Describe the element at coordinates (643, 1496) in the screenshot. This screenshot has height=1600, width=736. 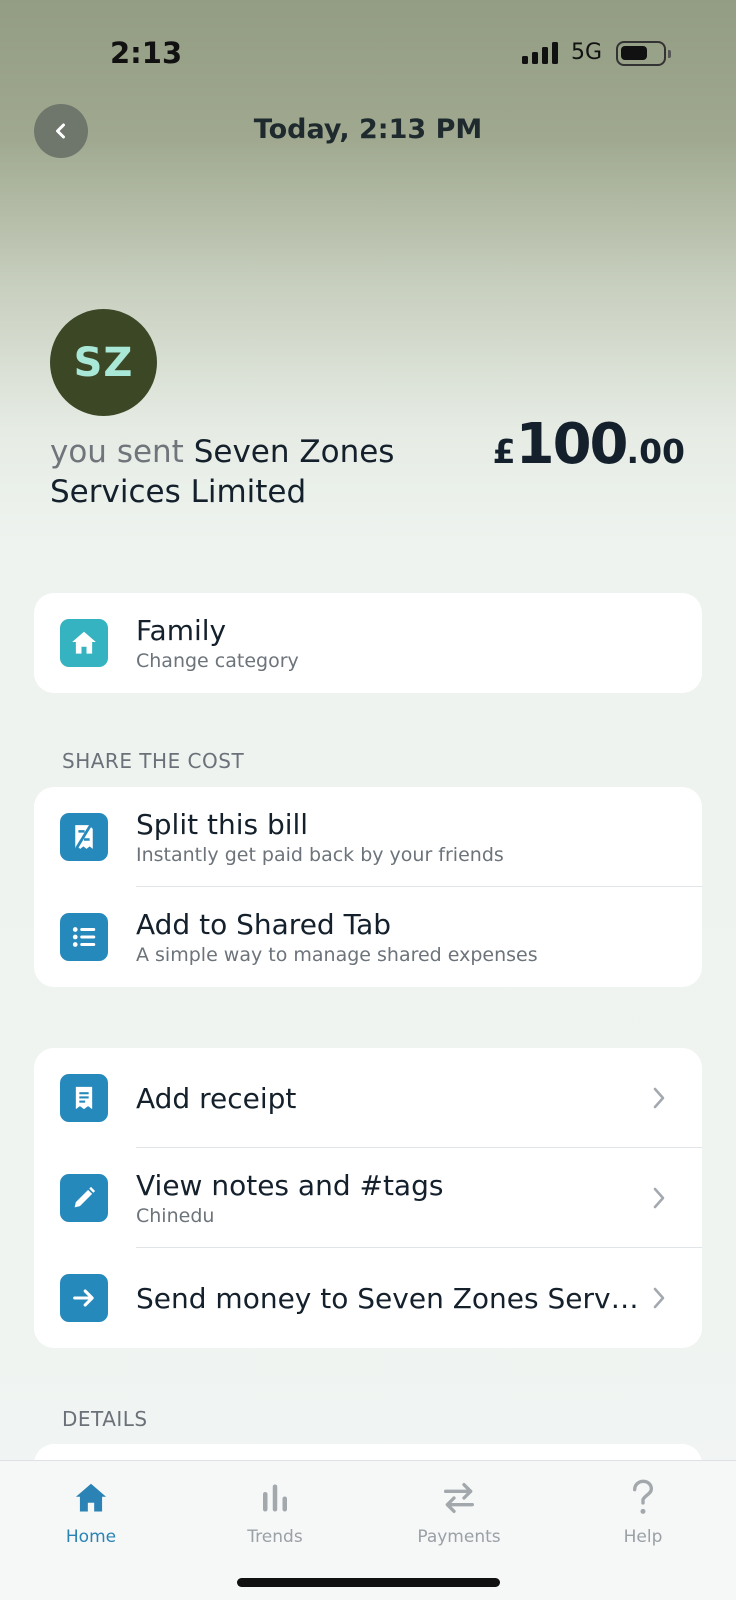
I see `question-icon` at that location.